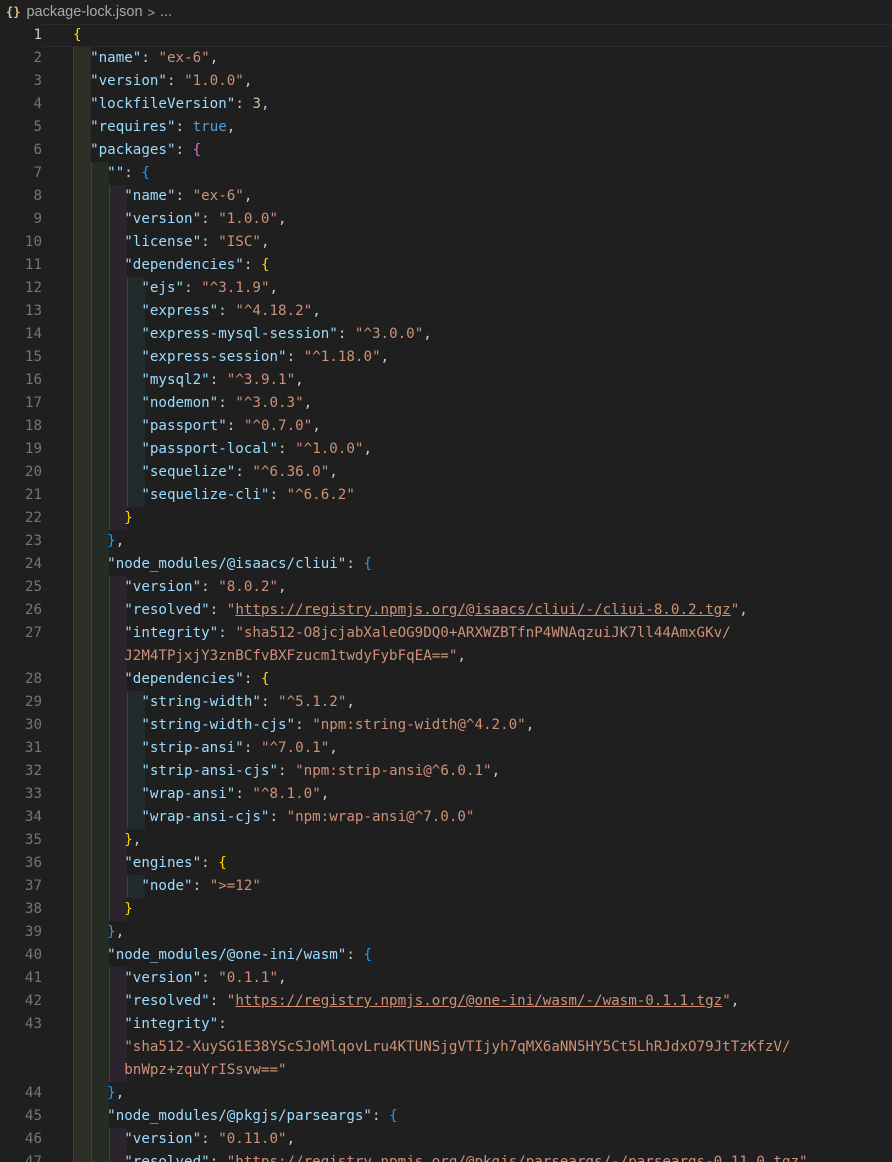 This screenshot has width=892, height=1162. Describe the element at coordinates (467, 104) in the screenshot. I see `code-content: "lockfileVersion": 3,` at that location.